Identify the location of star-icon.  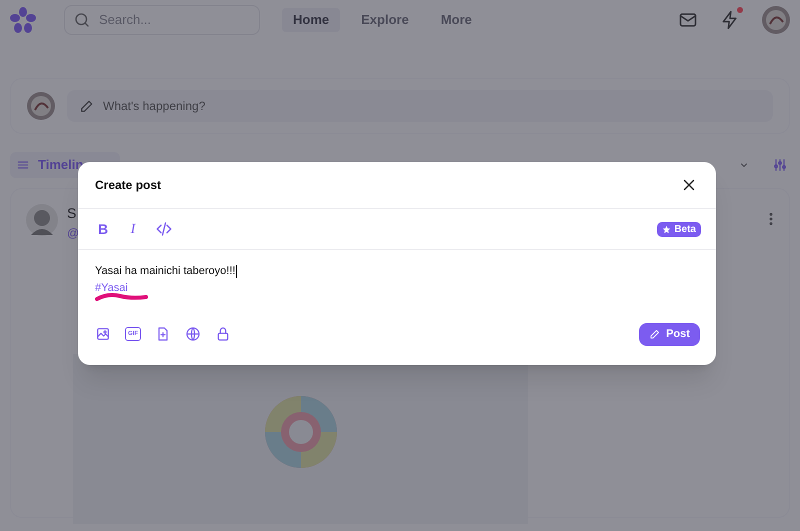
(667, 229).